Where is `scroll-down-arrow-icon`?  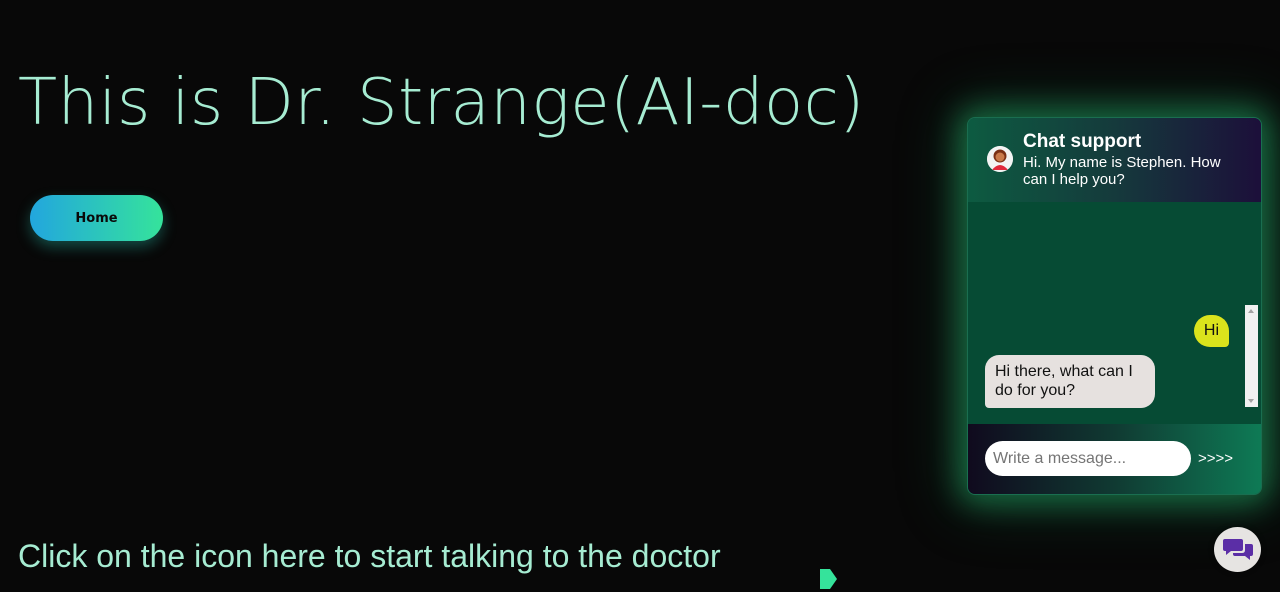 scroll-down-arrow-icon is located at coordinates (1251, 401).